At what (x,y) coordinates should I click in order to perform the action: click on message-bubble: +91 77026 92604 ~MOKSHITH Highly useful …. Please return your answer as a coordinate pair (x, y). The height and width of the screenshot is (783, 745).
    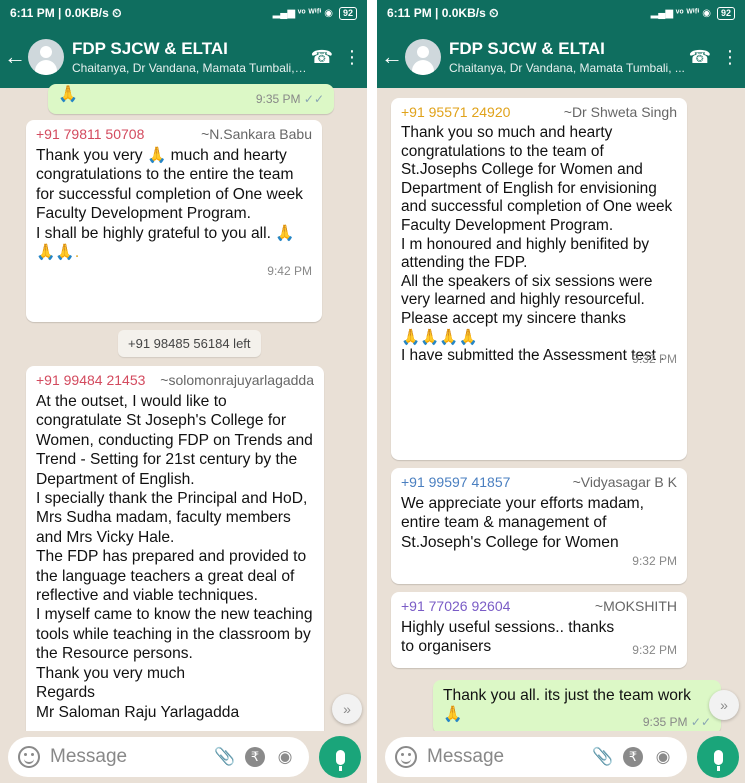
    Looking at the image, I should click on (539, 630).